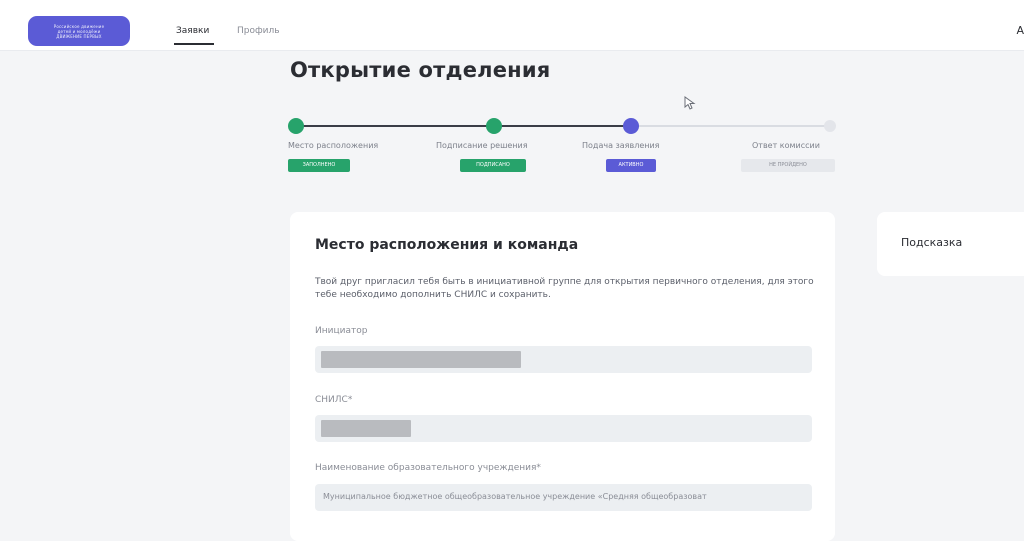 The width and height of the screenshot is (1024, 541). What do you see at coordinates (786, 145) in the screenshot?
I see `step-4-label: Ответ комиссии` at bounding box center [786, 145].